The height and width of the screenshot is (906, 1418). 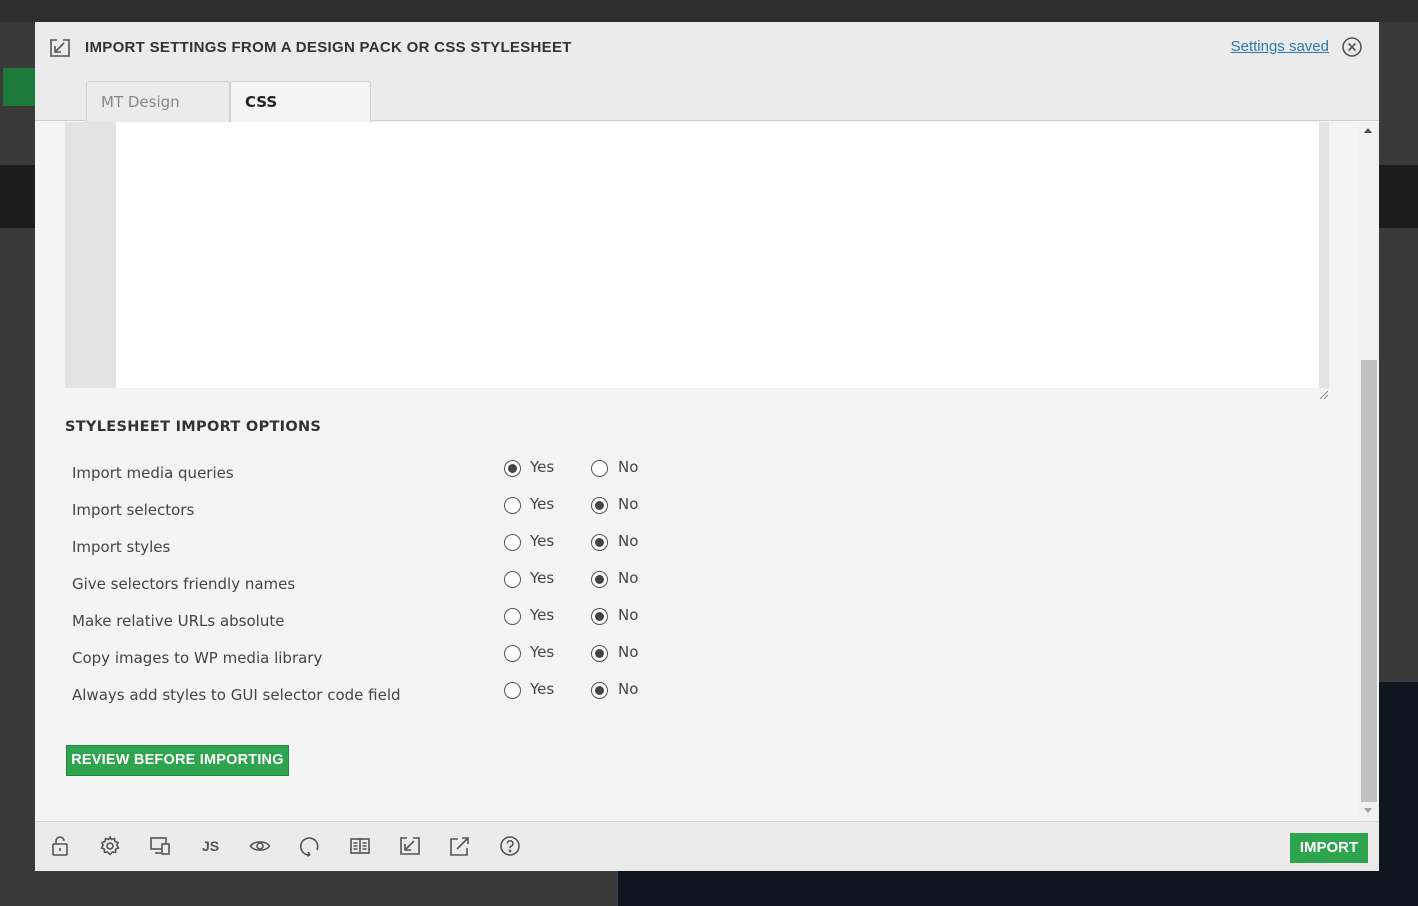 What do you see at coordinates (709, 11) in the screenshot?
I see `background-app-topbar` at bounding box center [709, 11].